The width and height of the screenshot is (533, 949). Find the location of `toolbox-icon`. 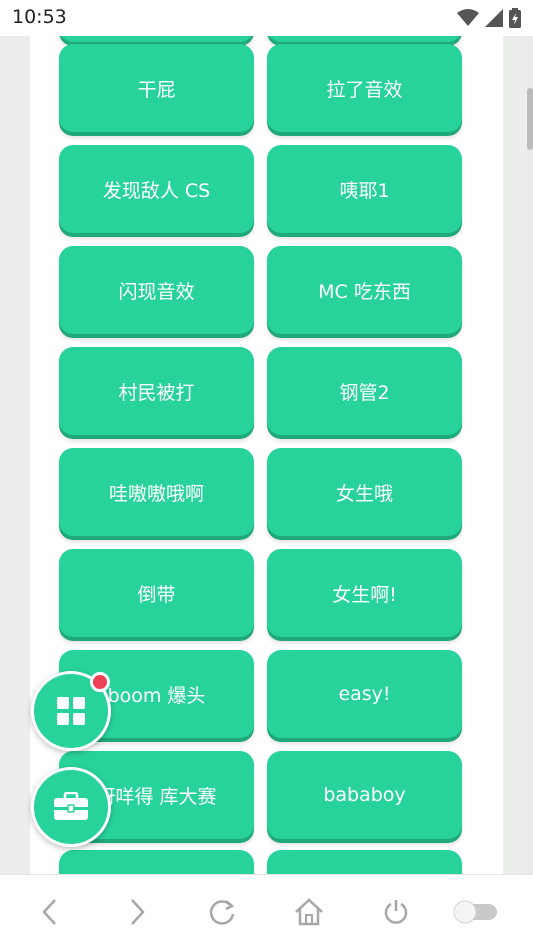

toolbox-icon is located at coordinates (71, 806).